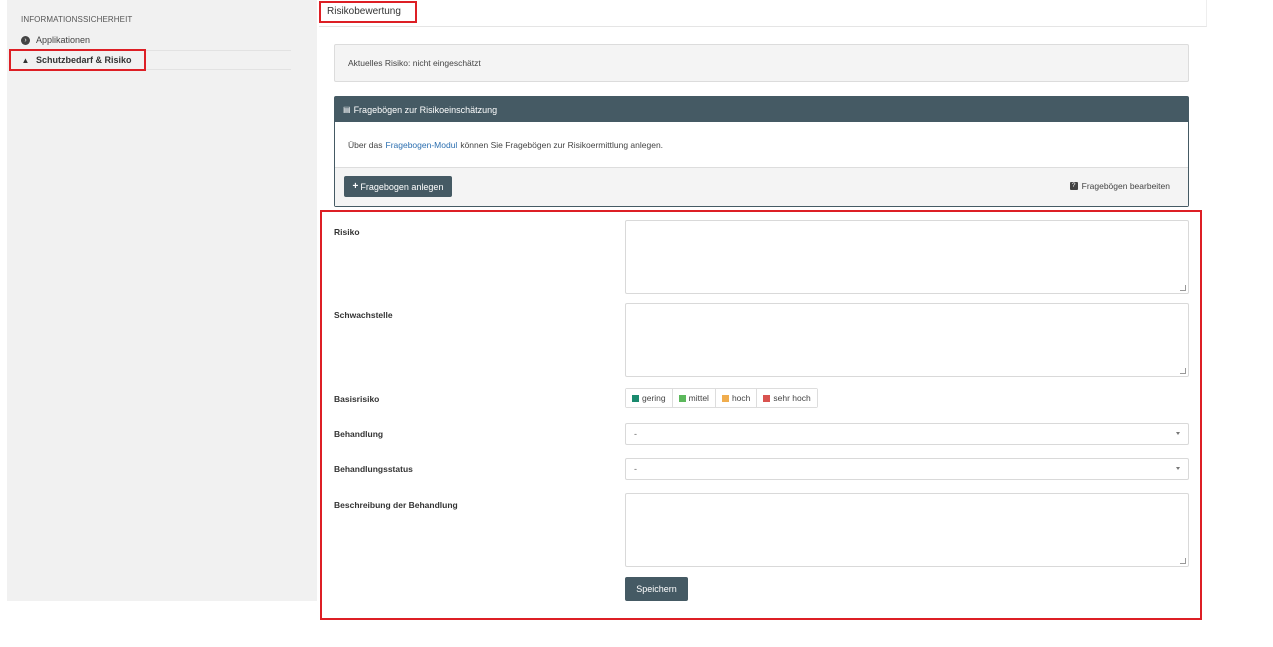 The image size is (1273, 647). What do you see at coordinates (355, 186) in the screenshot?
I see `plus-icon: +` at bounding box center [355, 186].